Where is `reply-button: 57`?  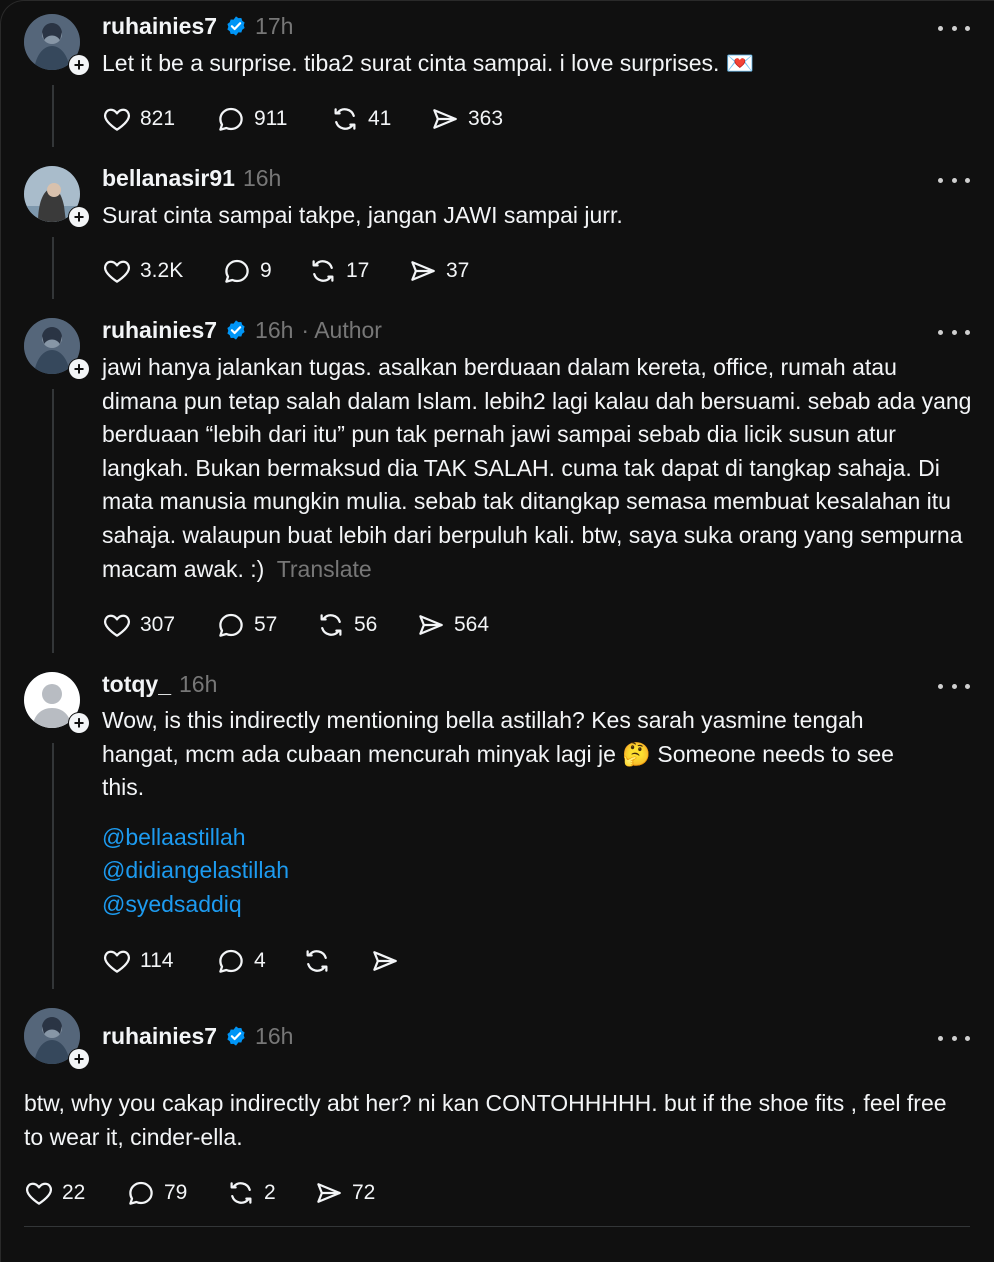 reply-button: 57 is located at coordinates (266, 625).